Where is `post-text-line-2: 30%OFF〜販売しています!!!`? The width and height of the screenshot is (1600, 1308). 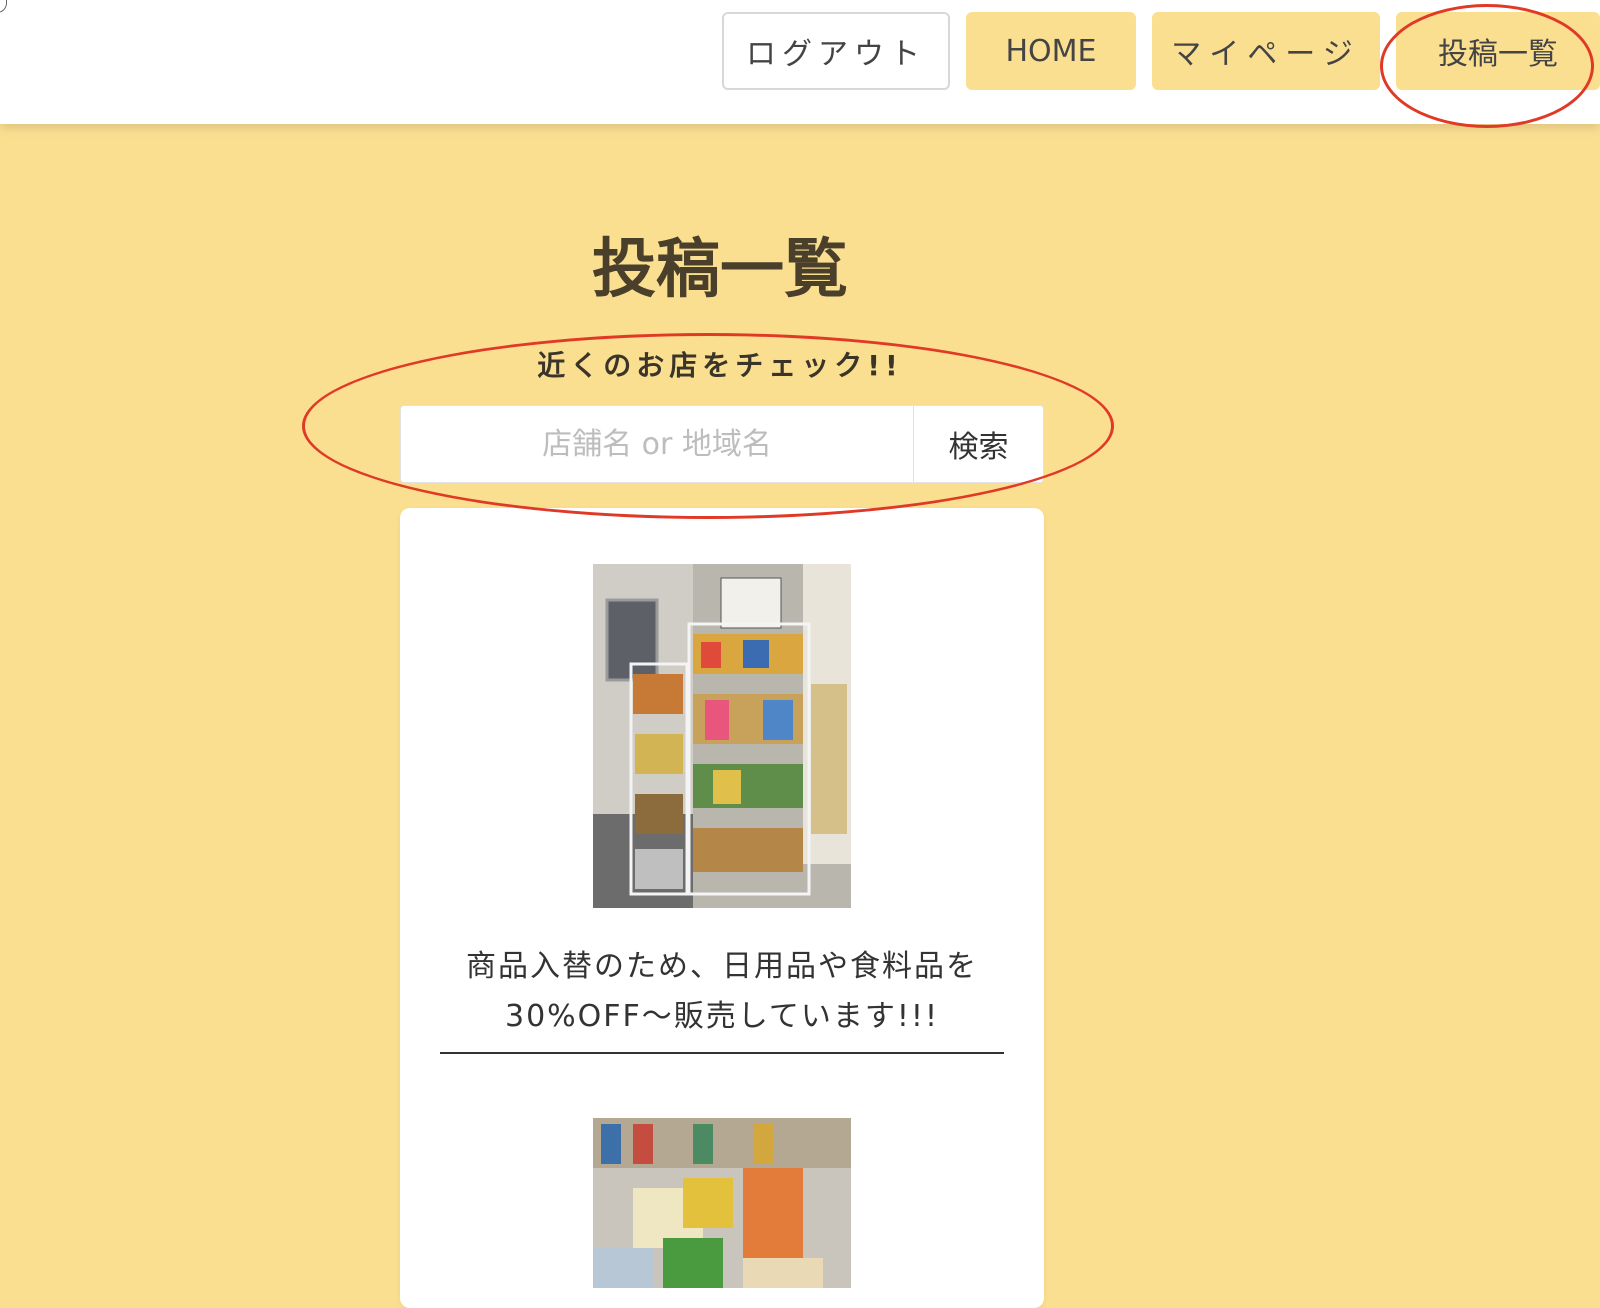 post-text-line-2: 30%OFF〜販売しています!!! is located at coordinates (722, 1016).